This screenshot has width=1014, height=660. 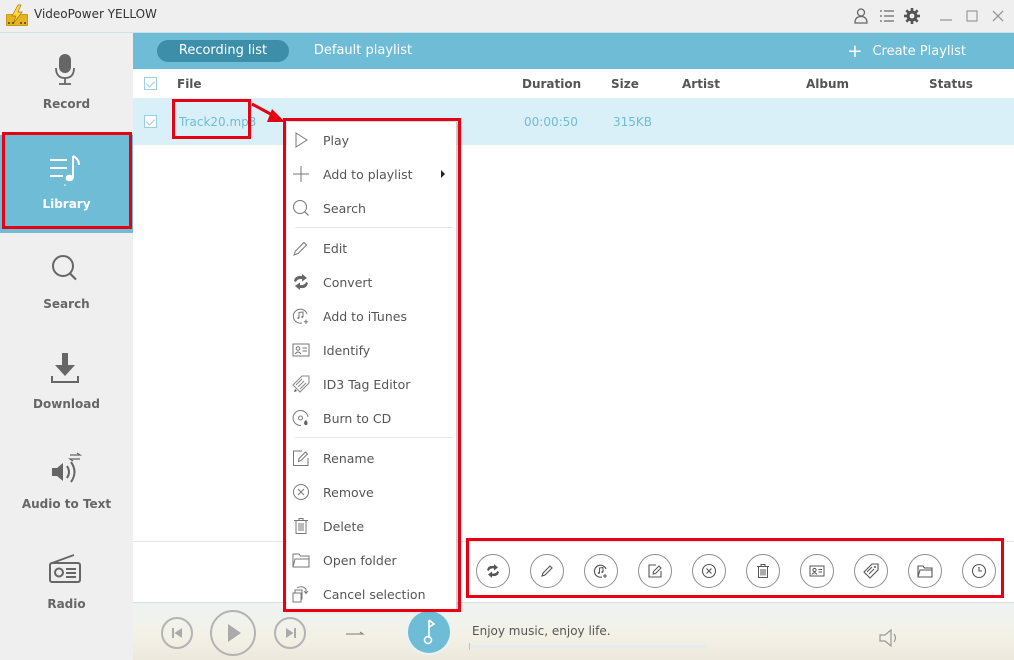 I want to click on sidebar-item-label: Audio to Text, so click(x=66, y=504).